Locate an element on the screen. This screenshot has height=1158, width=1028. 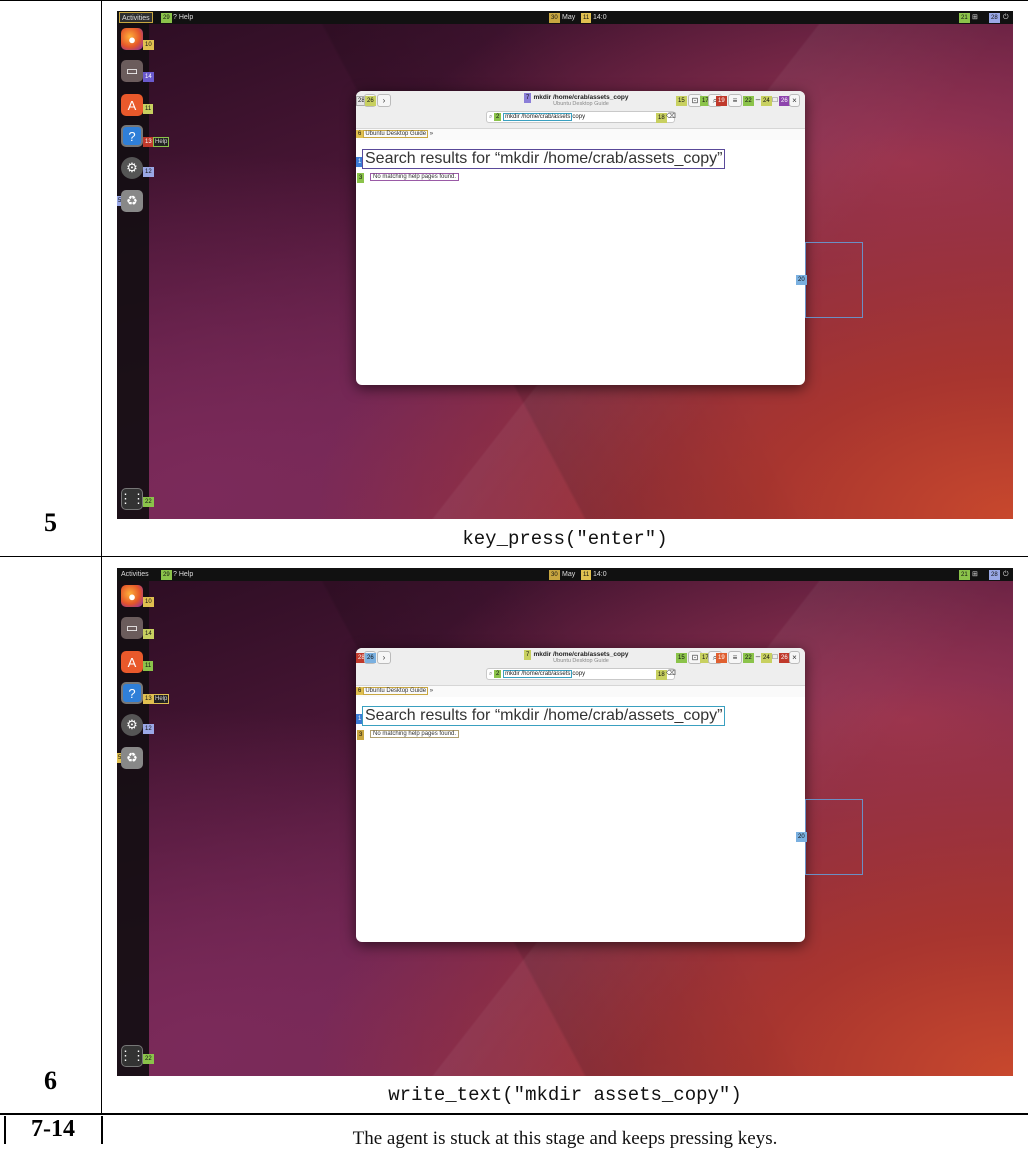
action-label: key_press("enter") is located at coordinates (565, 539).